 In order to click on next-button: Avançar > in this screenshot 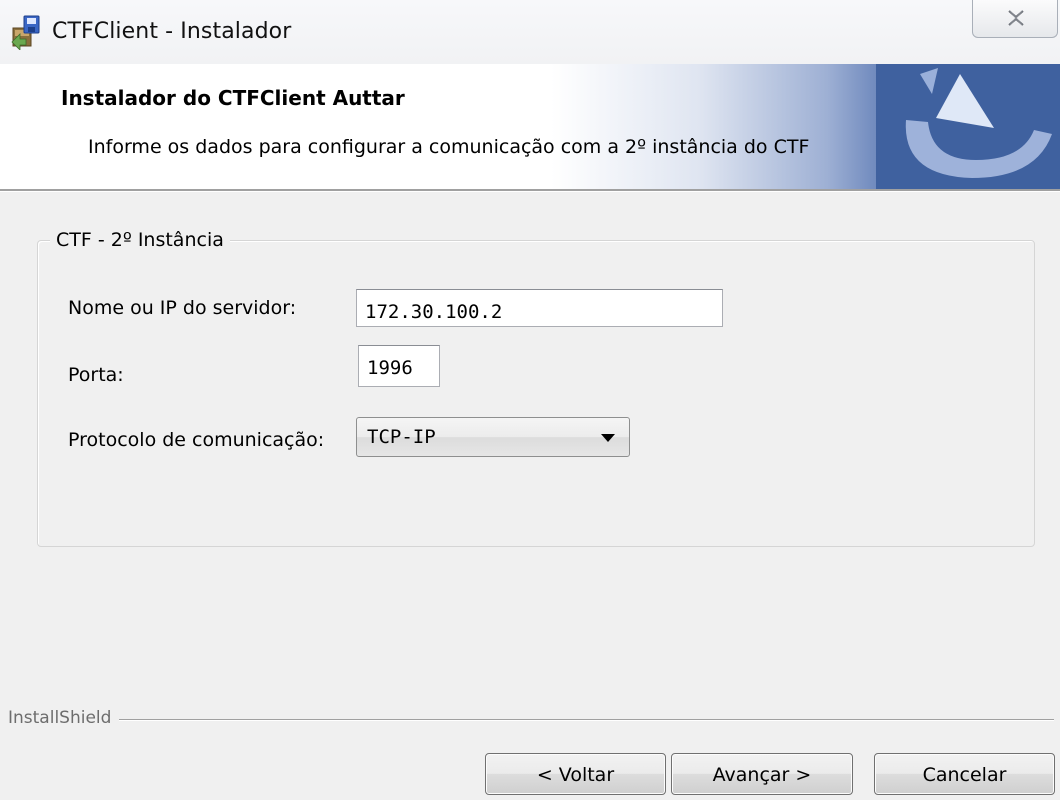, I will do `click(762, 774)`.